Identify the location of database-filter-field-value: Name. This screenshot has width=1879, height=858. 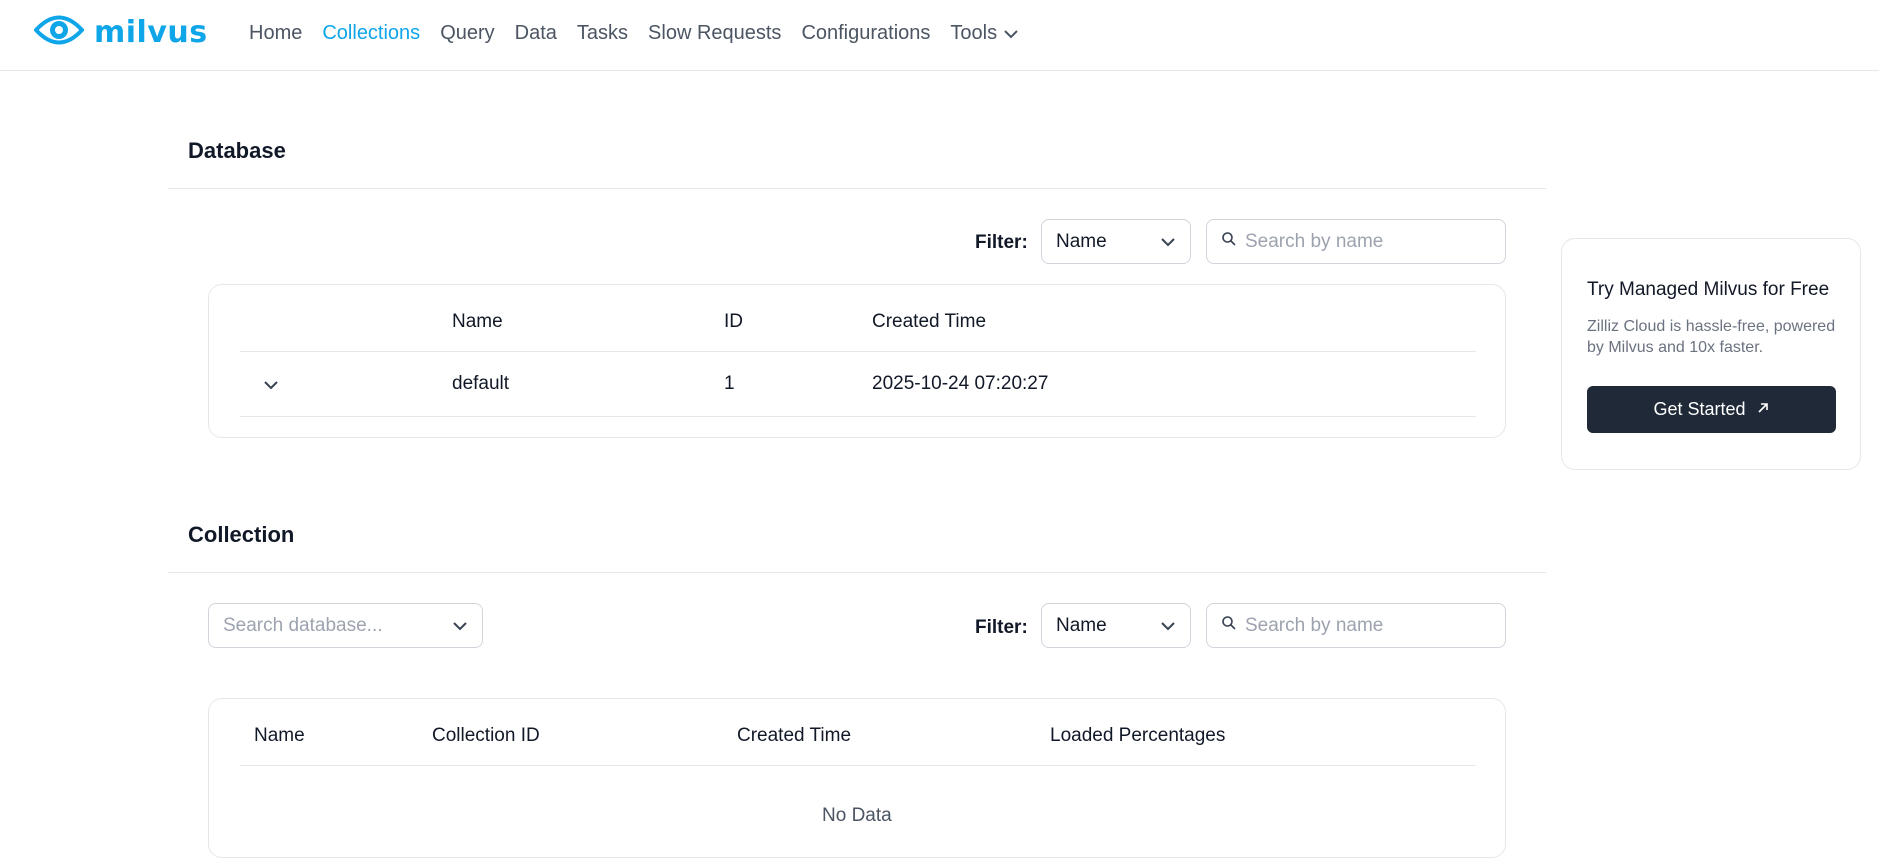
(1081, 241).